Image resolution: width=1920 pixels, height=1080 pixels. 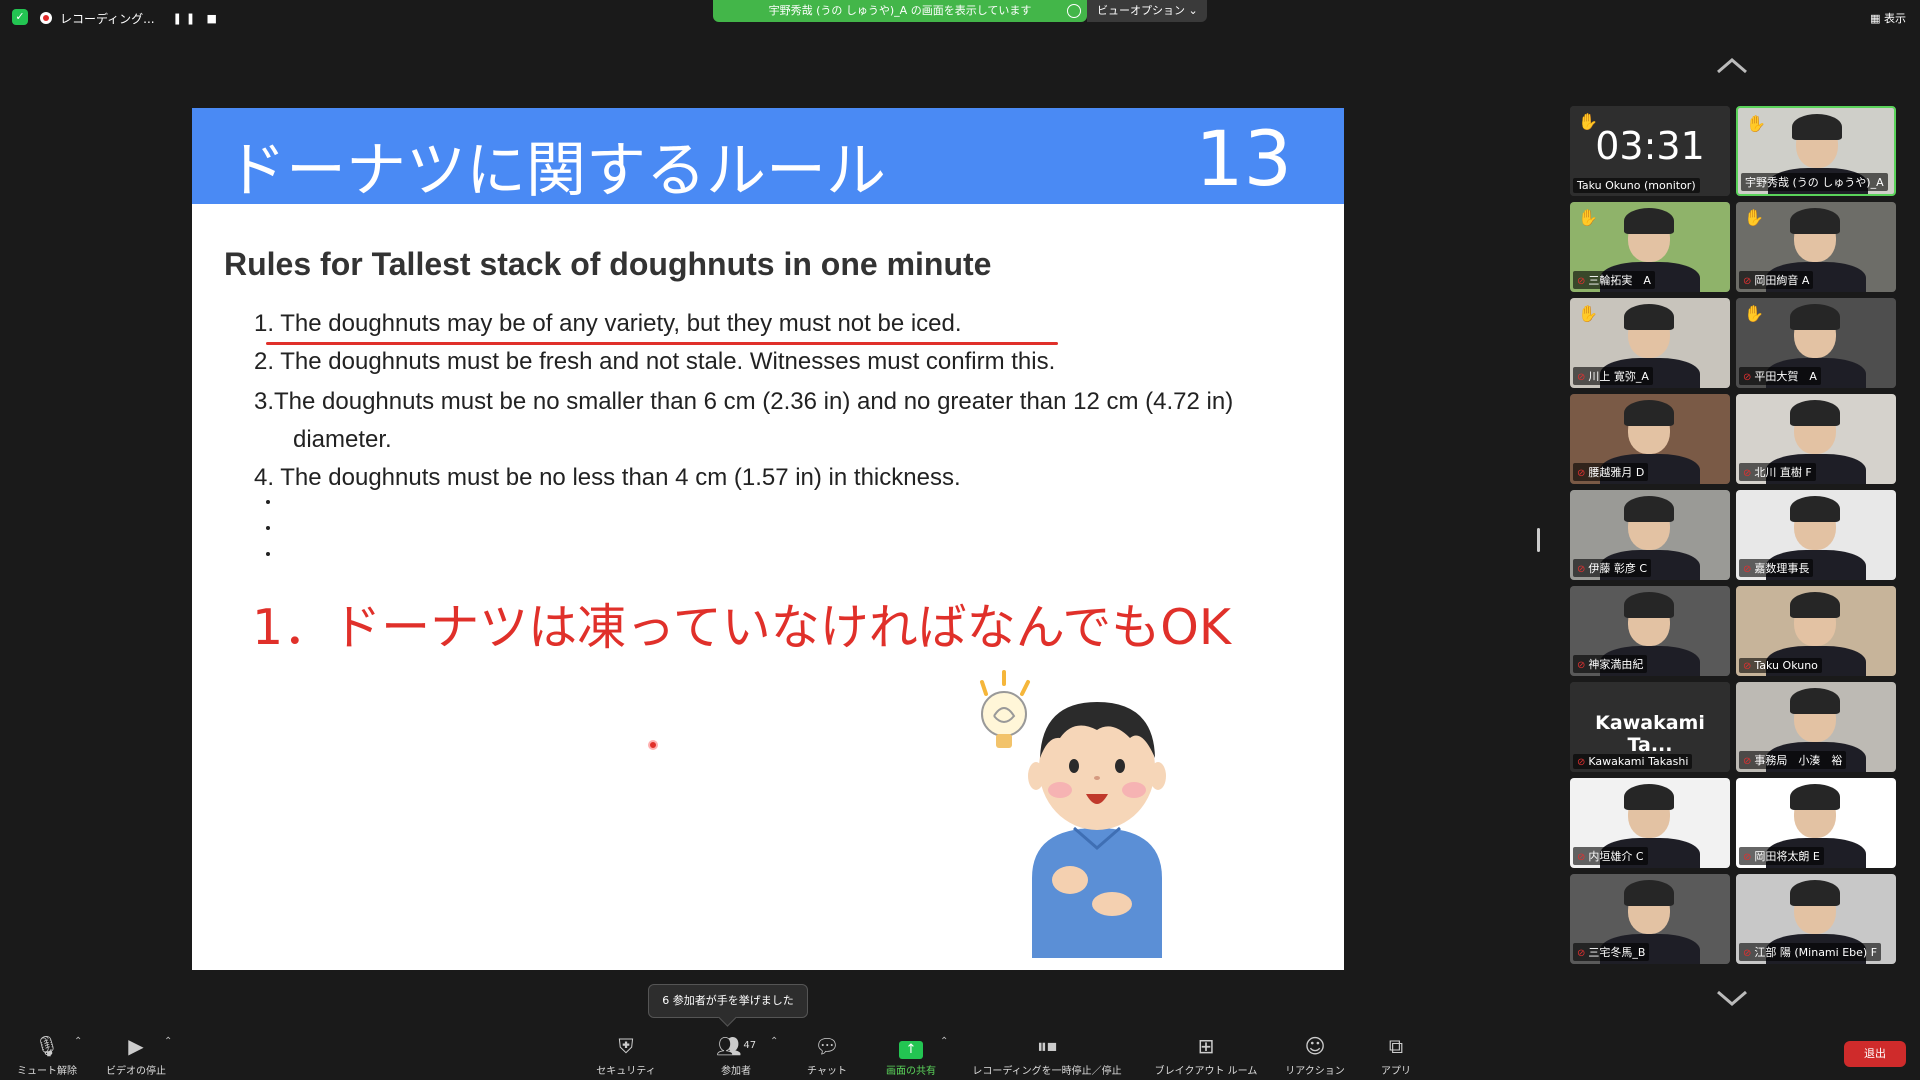 What do you see at coordinates (1814, 182) in the screenshot?
I see `participant-name: 宇野秀哉 (うの しゅうや)_A` at bounding box center [1814, 182].